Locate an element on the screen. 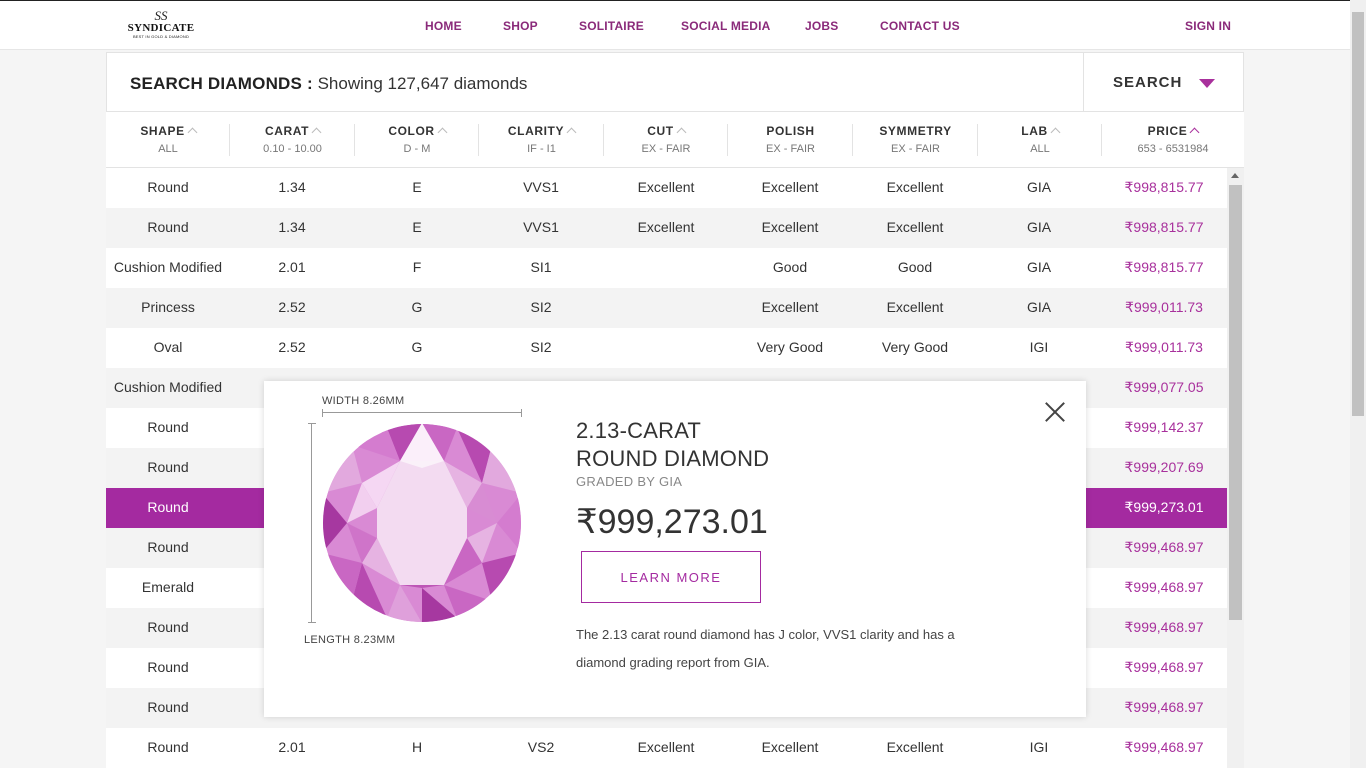 The height and width of the screenshot is (768, 1366). column-header-clarity: CLARITY IF - I1 is located at coordinates (541, 140).